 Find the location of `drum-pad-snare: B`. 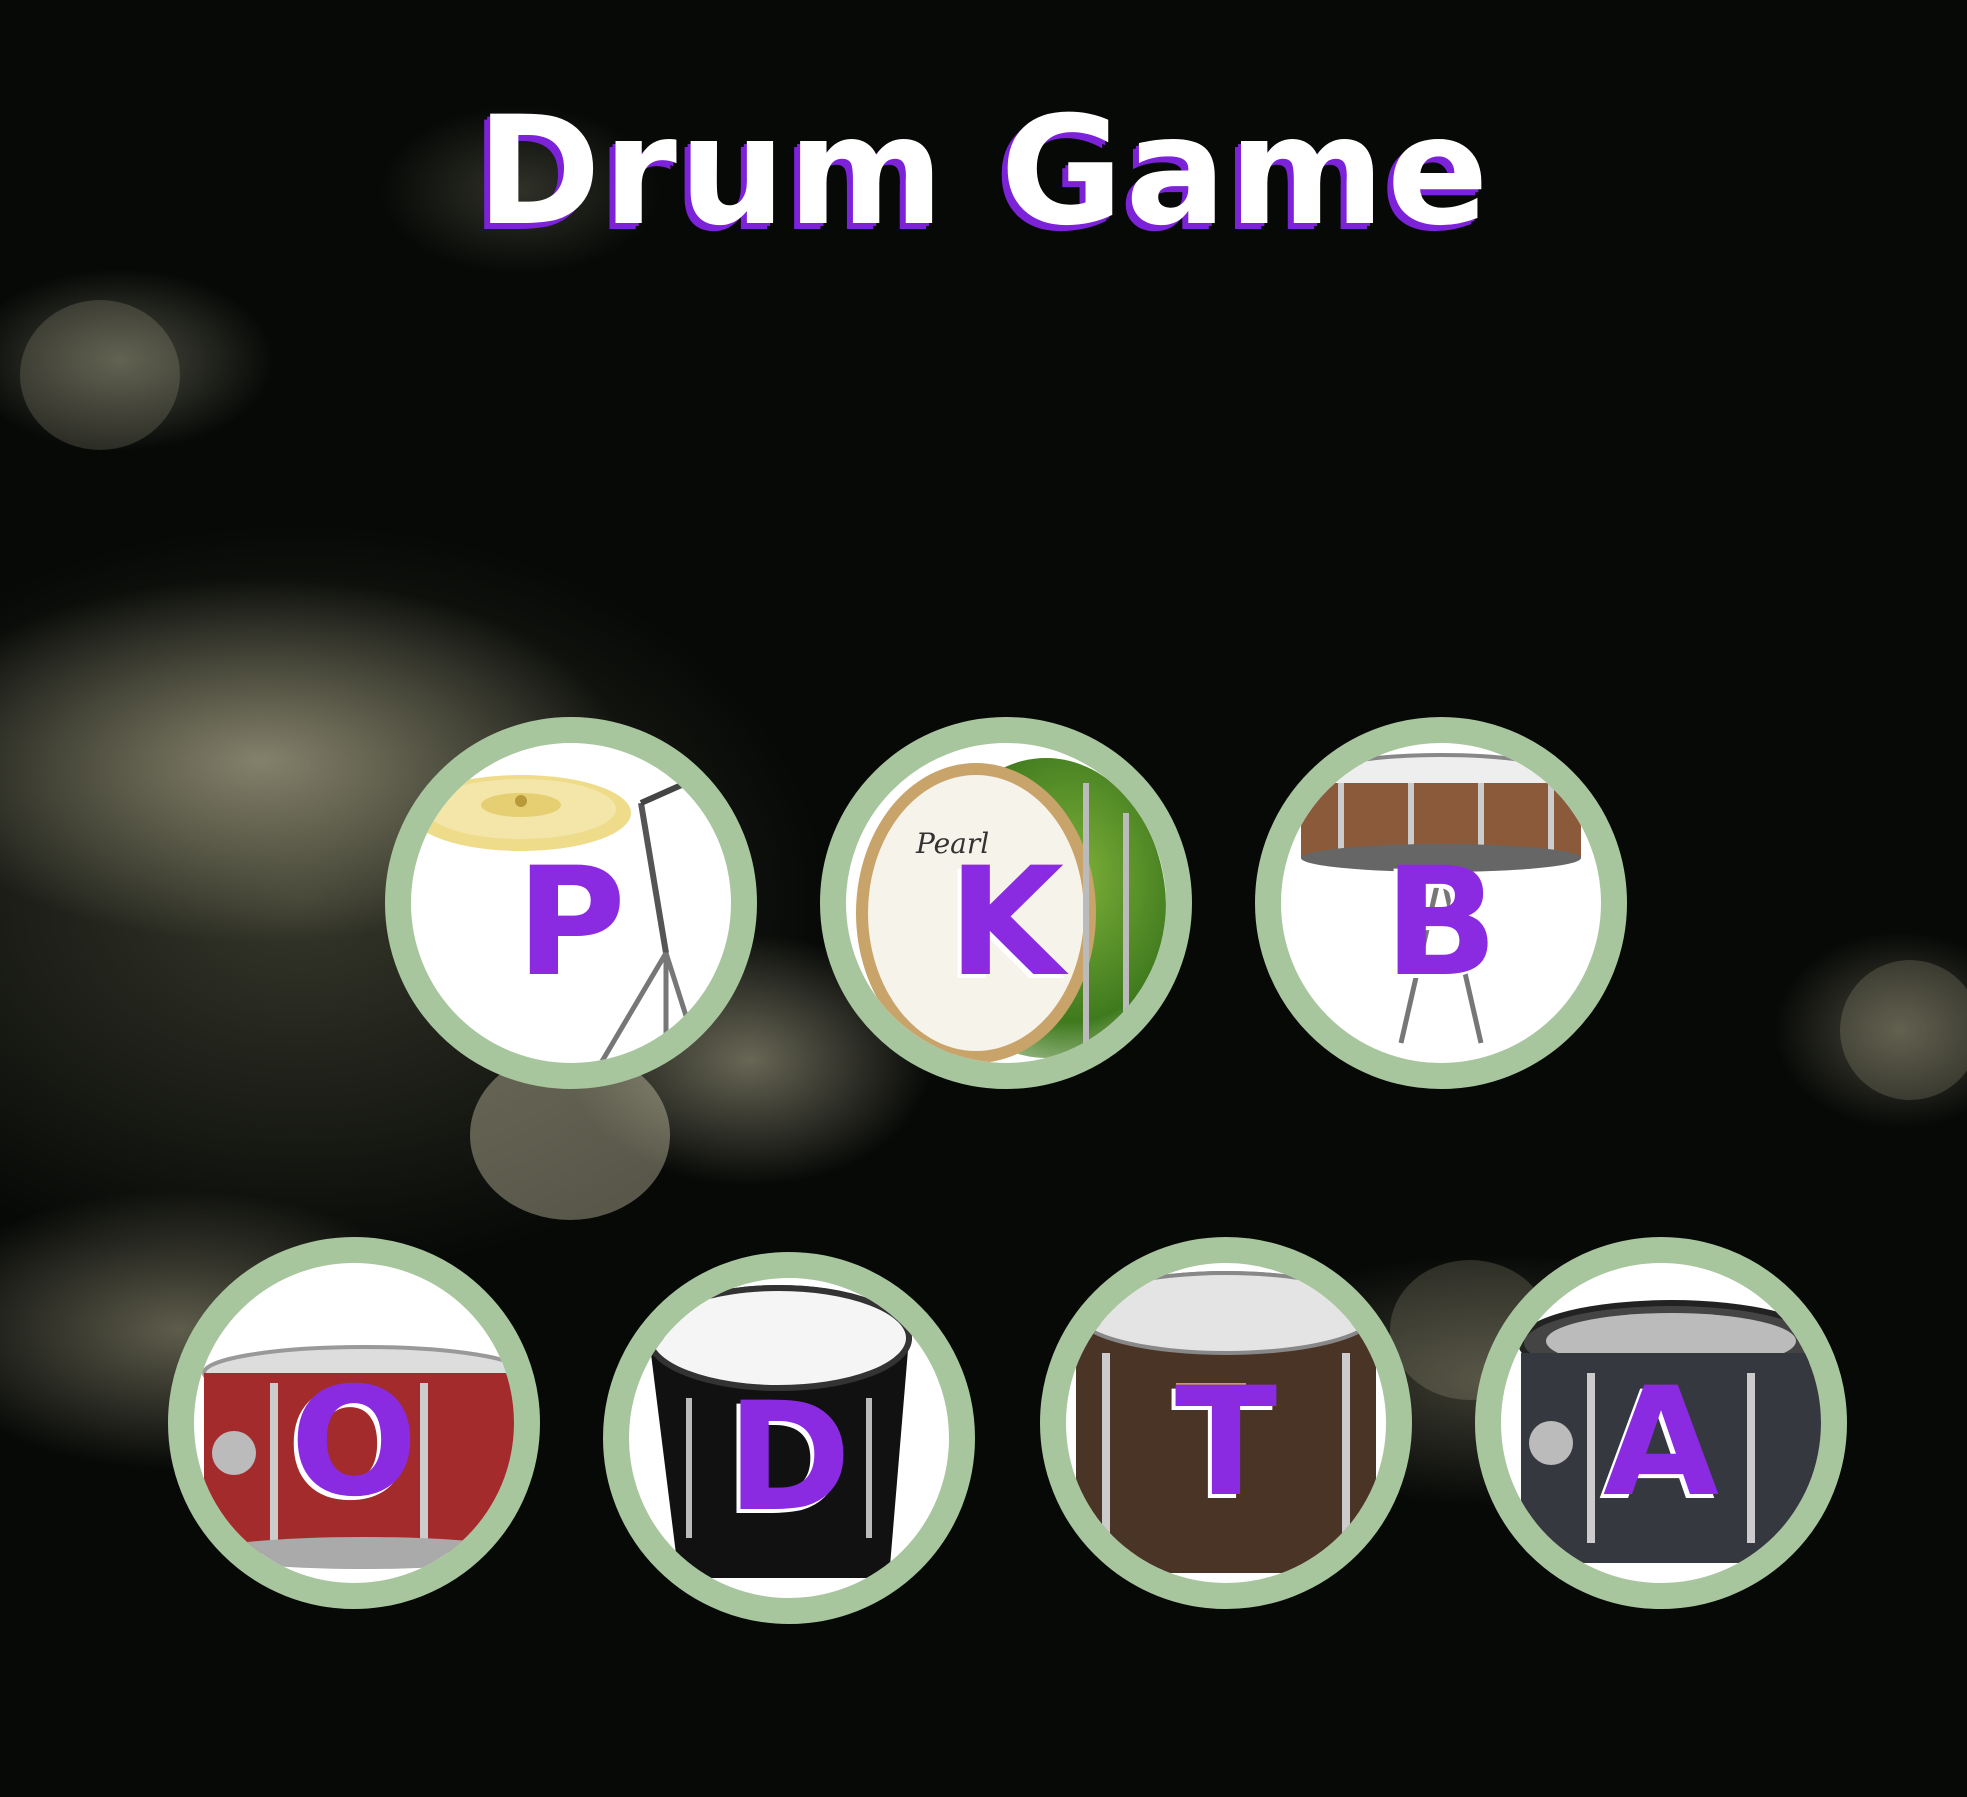

drum-pad-snare: B is located at coordinates (1441, 903).